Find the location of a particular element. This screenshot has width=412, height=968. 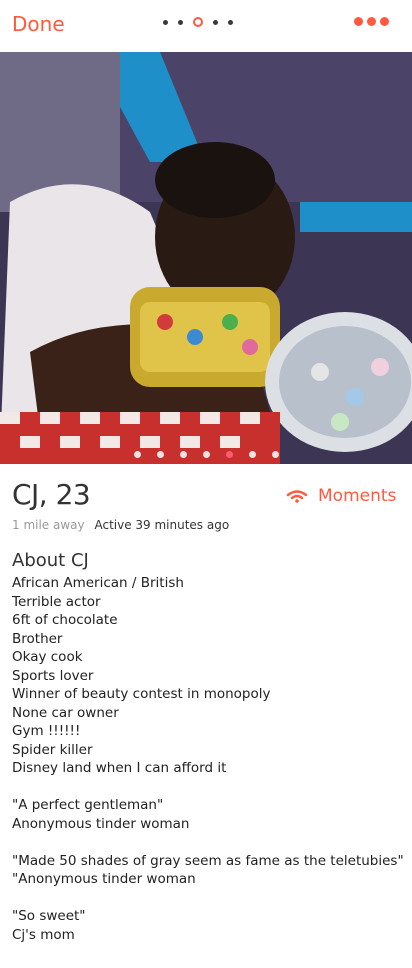

moments-button: Moments is located at coordinates (341, 496).